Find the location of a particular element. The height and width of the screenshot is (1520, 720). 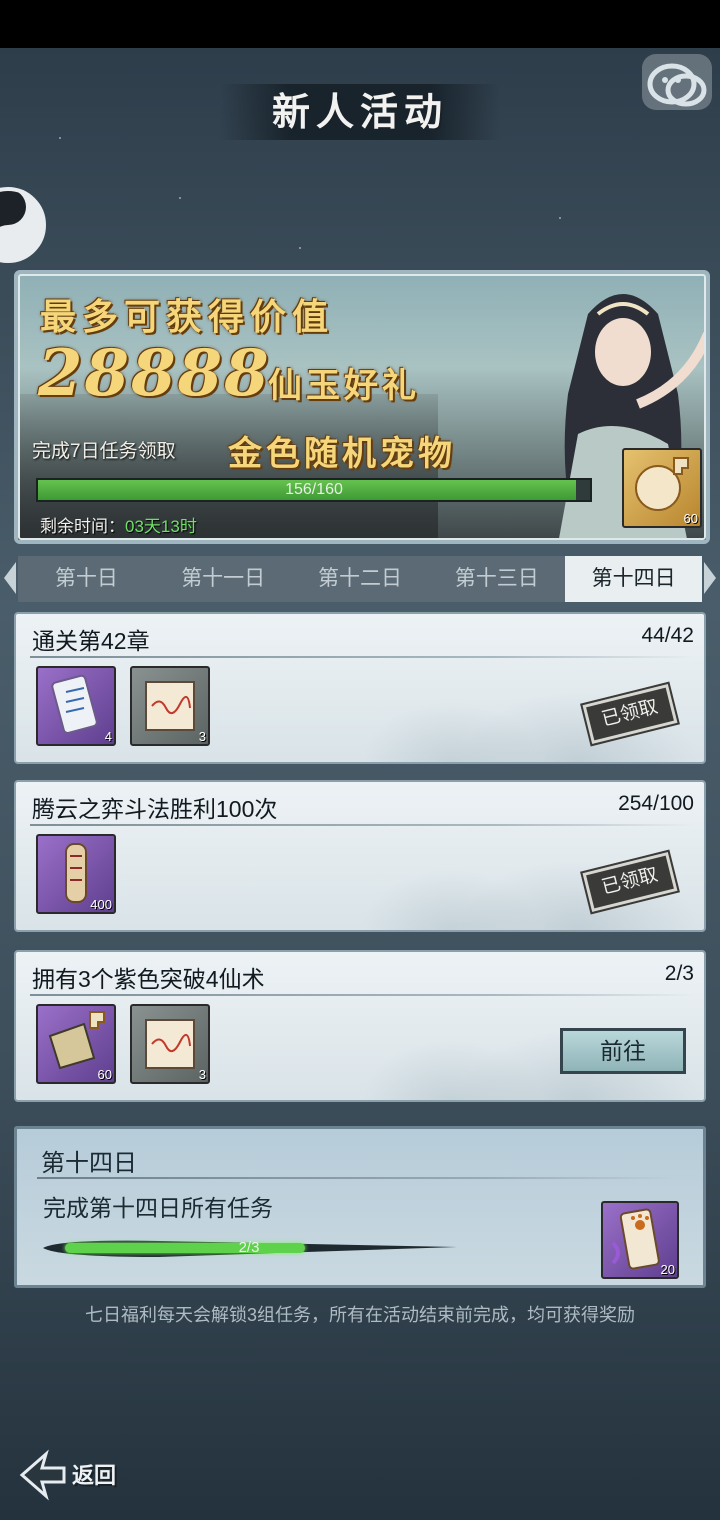

day-progress-bar: 2/3 is located at coordinates (249, 1248).